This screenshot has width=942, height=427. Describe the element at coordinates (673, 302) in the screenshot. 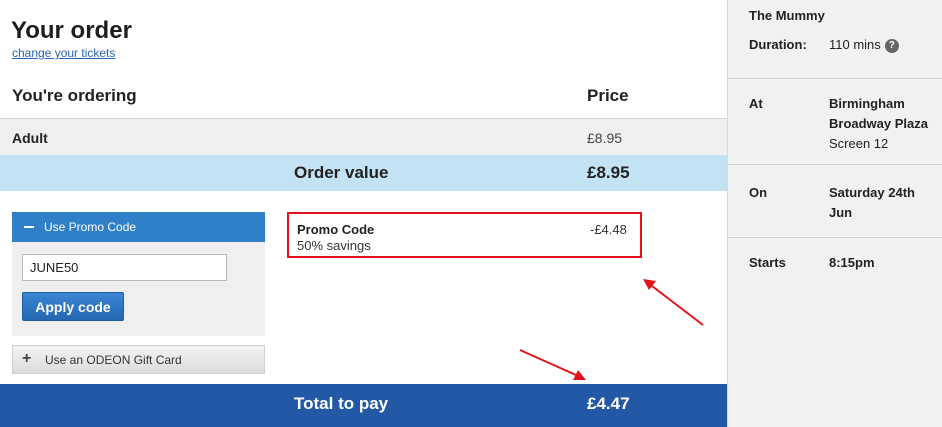

I see `arrow-to-promo` at that location.